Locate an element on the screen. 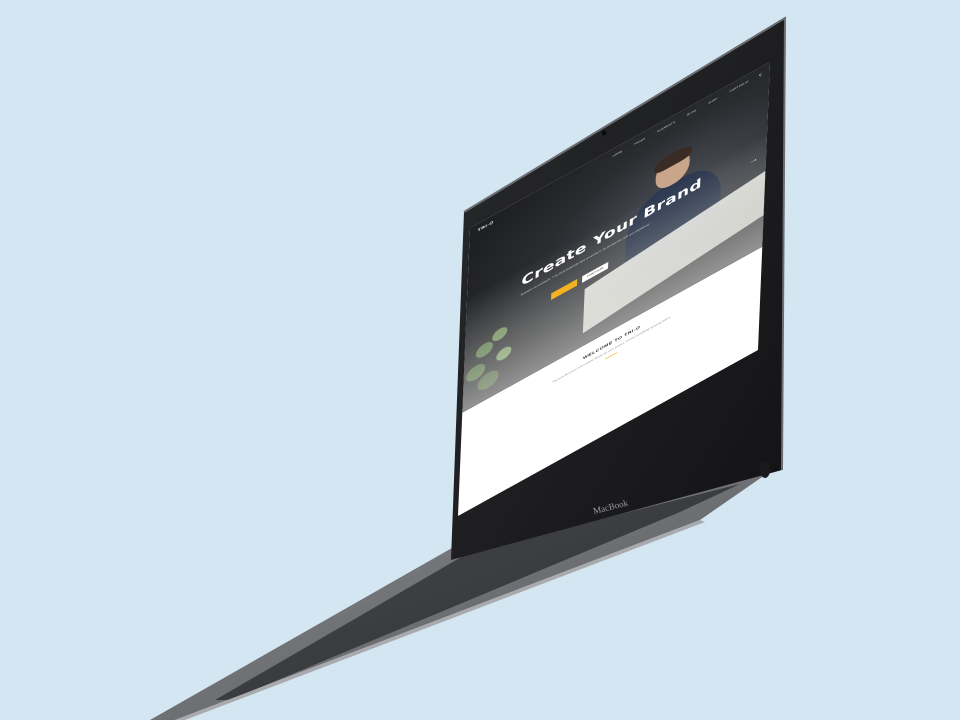 The height and width of the screenshot is (720, 960). site-logo: TRI-O is located at coordinates (486, 226).